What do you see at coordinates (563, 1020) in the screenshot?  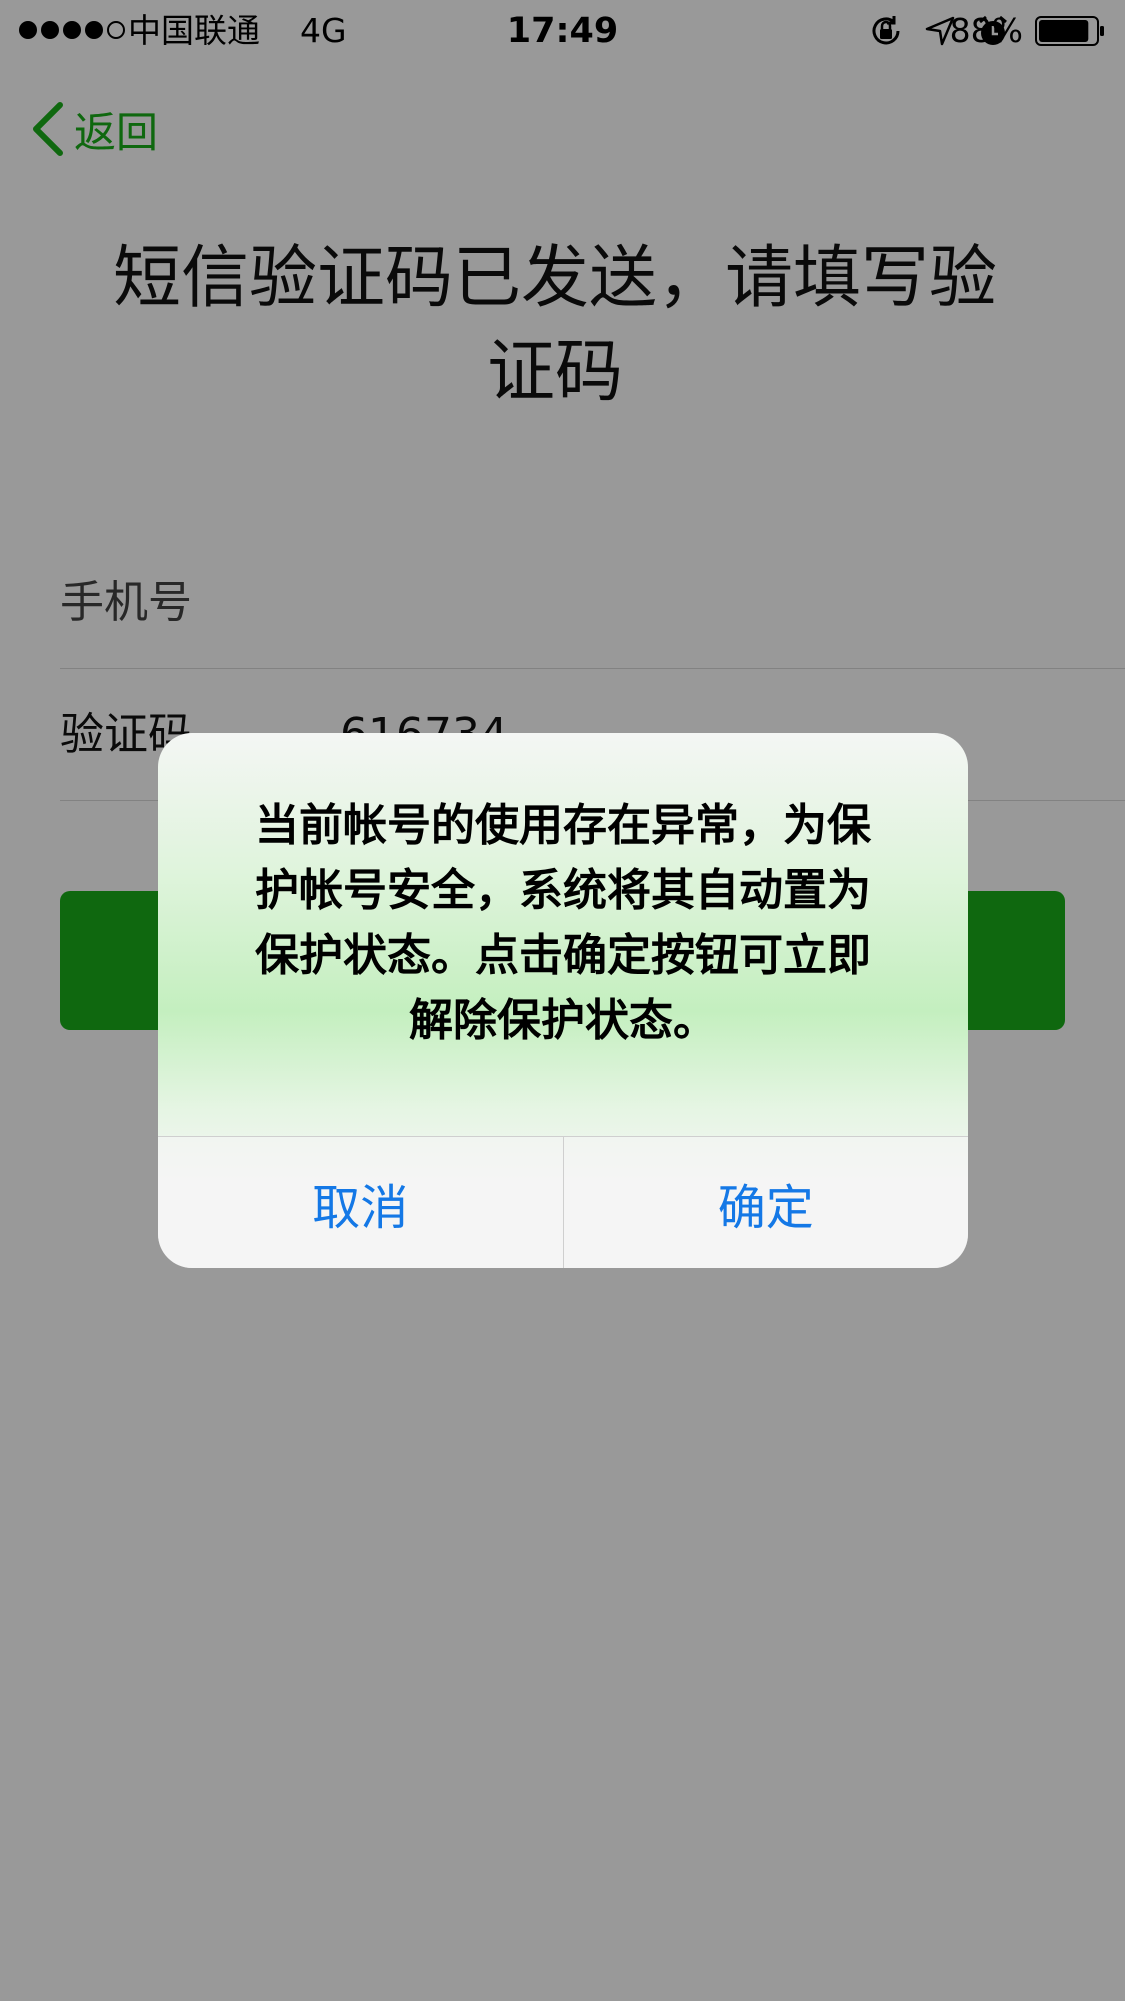 I see `alert-message-line: 解除保护状态。` at bounding box center [563, 1020].